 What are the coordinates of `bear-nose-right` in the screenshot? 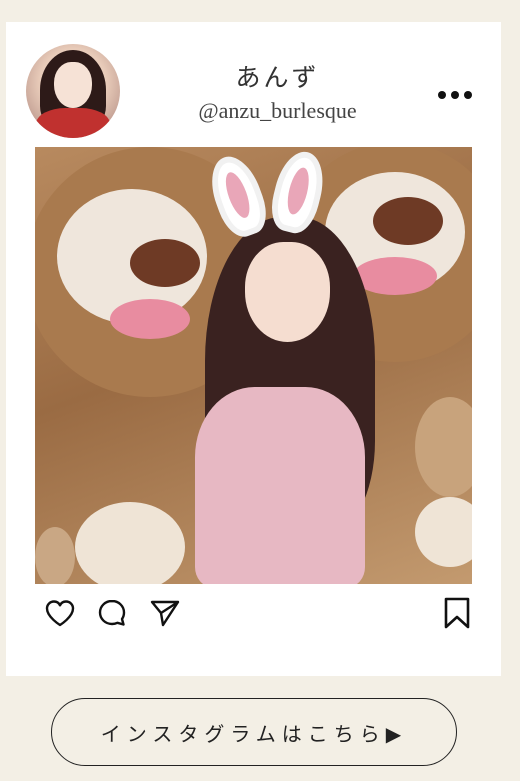 It's located at (408, 221).